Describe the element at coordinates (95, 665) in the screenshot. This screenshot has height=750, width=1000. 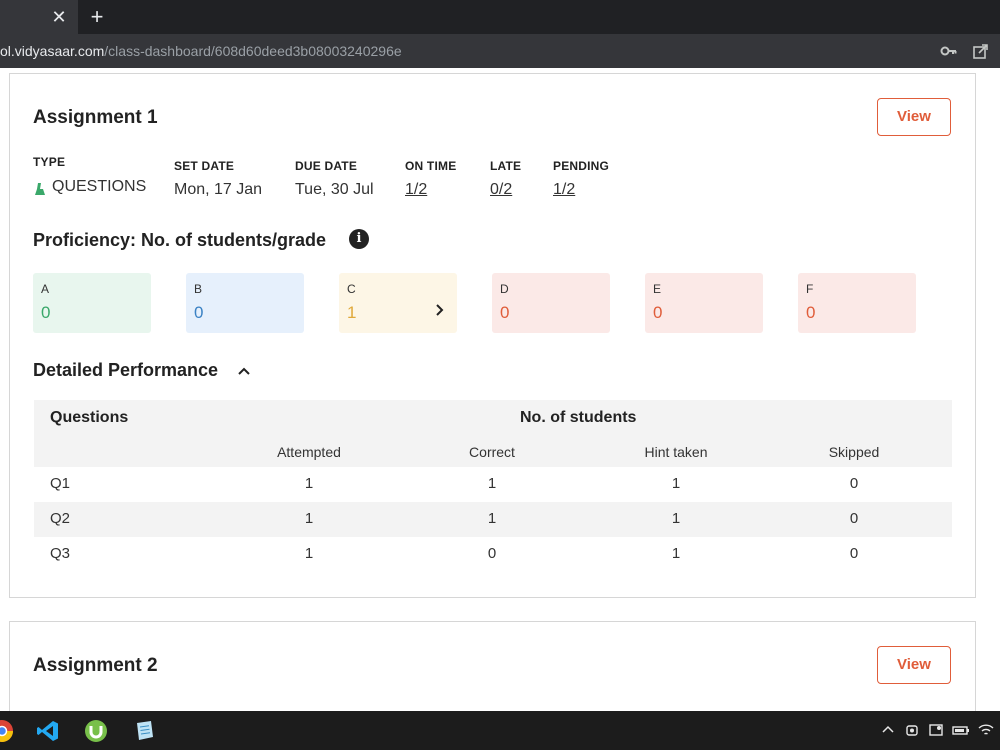
I see `assignment-title: Assignment 2` at that location.